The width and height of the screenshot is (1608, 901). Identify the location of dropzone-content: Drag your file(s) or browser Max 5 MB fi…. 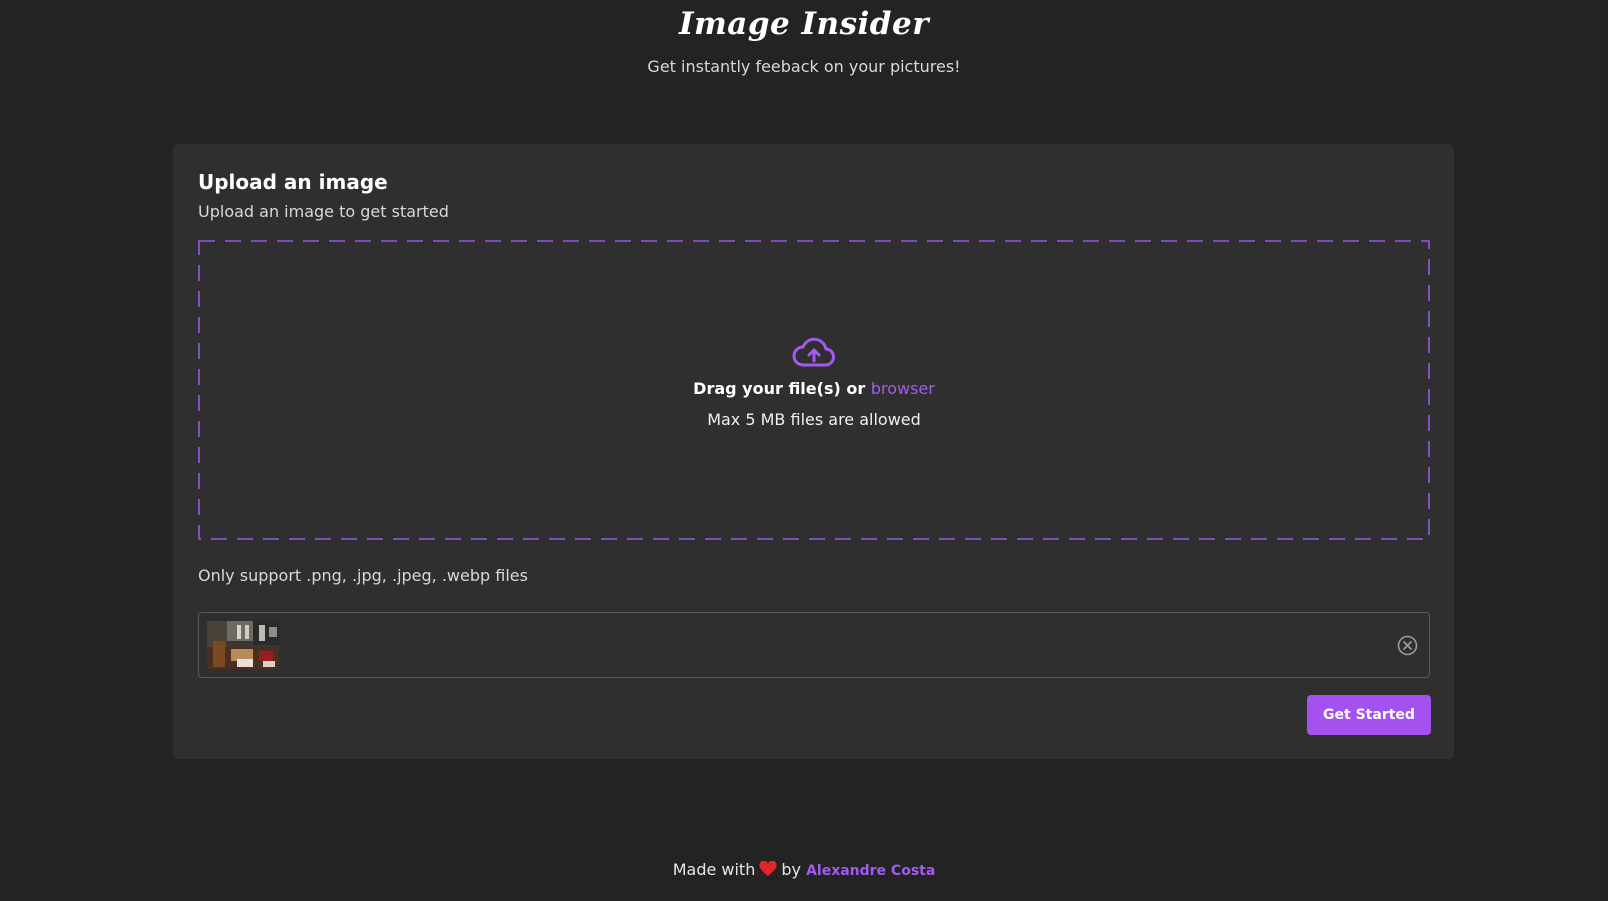
(814, 382).